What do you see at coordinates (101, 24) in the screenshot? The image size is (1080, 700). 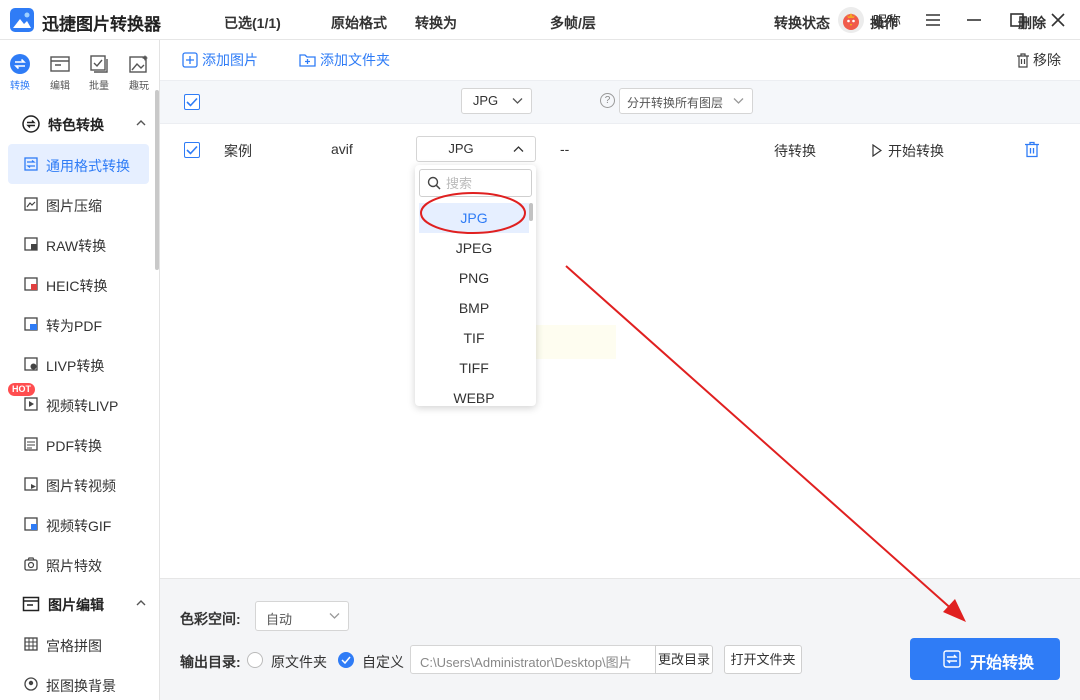 I see `app-title: 迅捷图片转换器` at bounding box center [101, 24].